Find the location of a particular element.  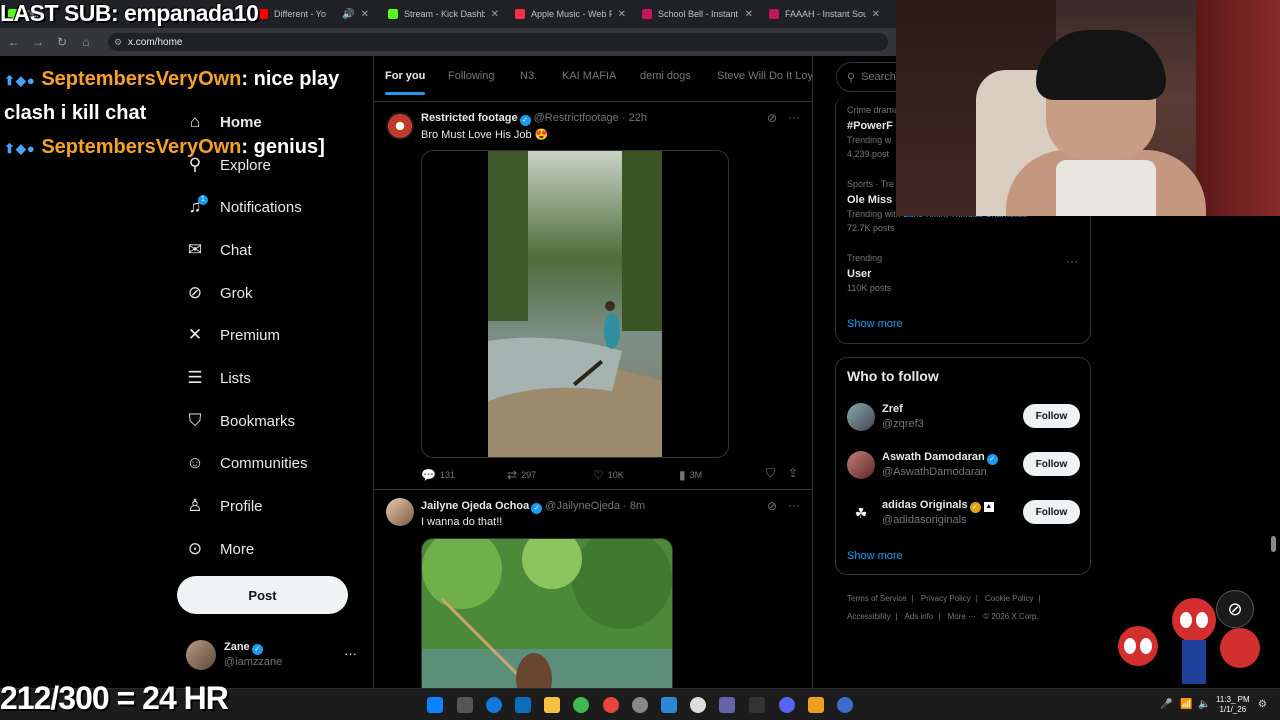

speaker-icon: 🔊 is located at coordinates (348, 14).